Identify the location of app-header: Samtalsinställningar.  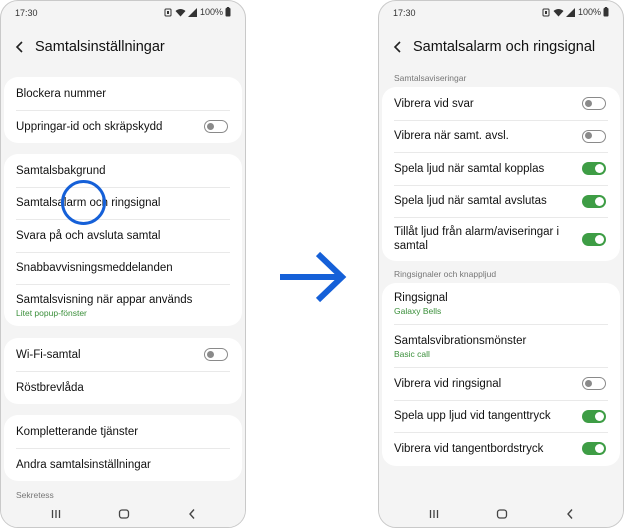
(125, 47).